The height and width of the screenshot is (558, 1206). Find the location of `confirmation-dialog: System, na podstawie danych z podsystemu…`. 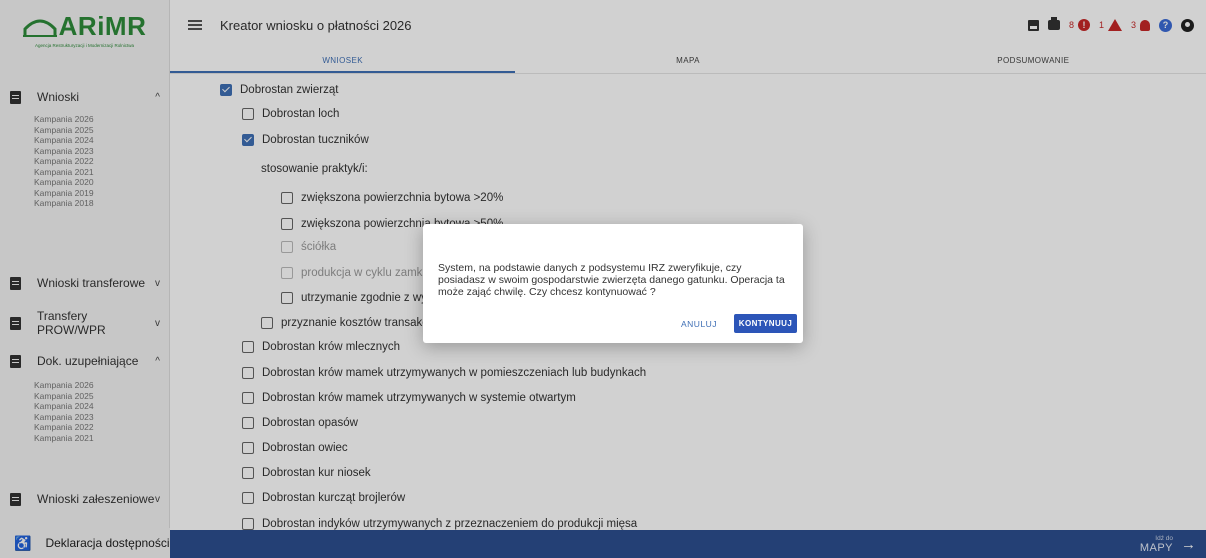

confirmation-dialog: System, na podstawie danych z podsystemu… is located at coordinates (613, 283).